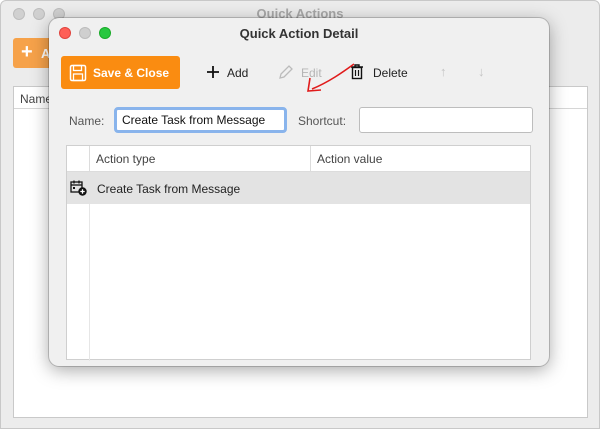 This screenshot has width=600, height=429. I want to click on table-row: Create Task from Message, so click(298, 188).